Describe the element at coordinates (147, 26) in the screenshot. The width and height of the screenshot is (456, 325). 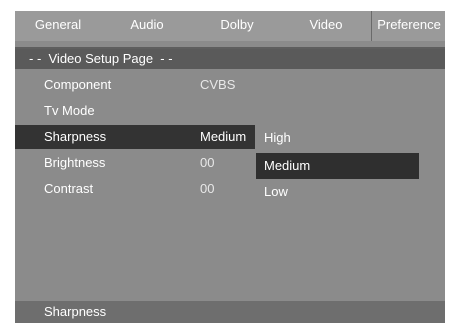
I see `tab-audio: Audio` at that location.